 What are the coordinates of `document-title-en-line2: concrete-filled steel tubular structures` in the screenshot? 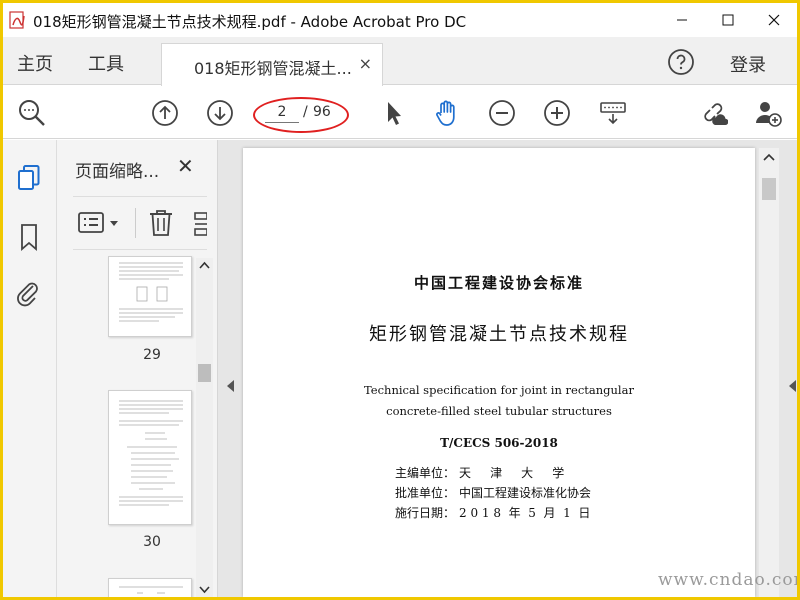 It's located at (499, 411).